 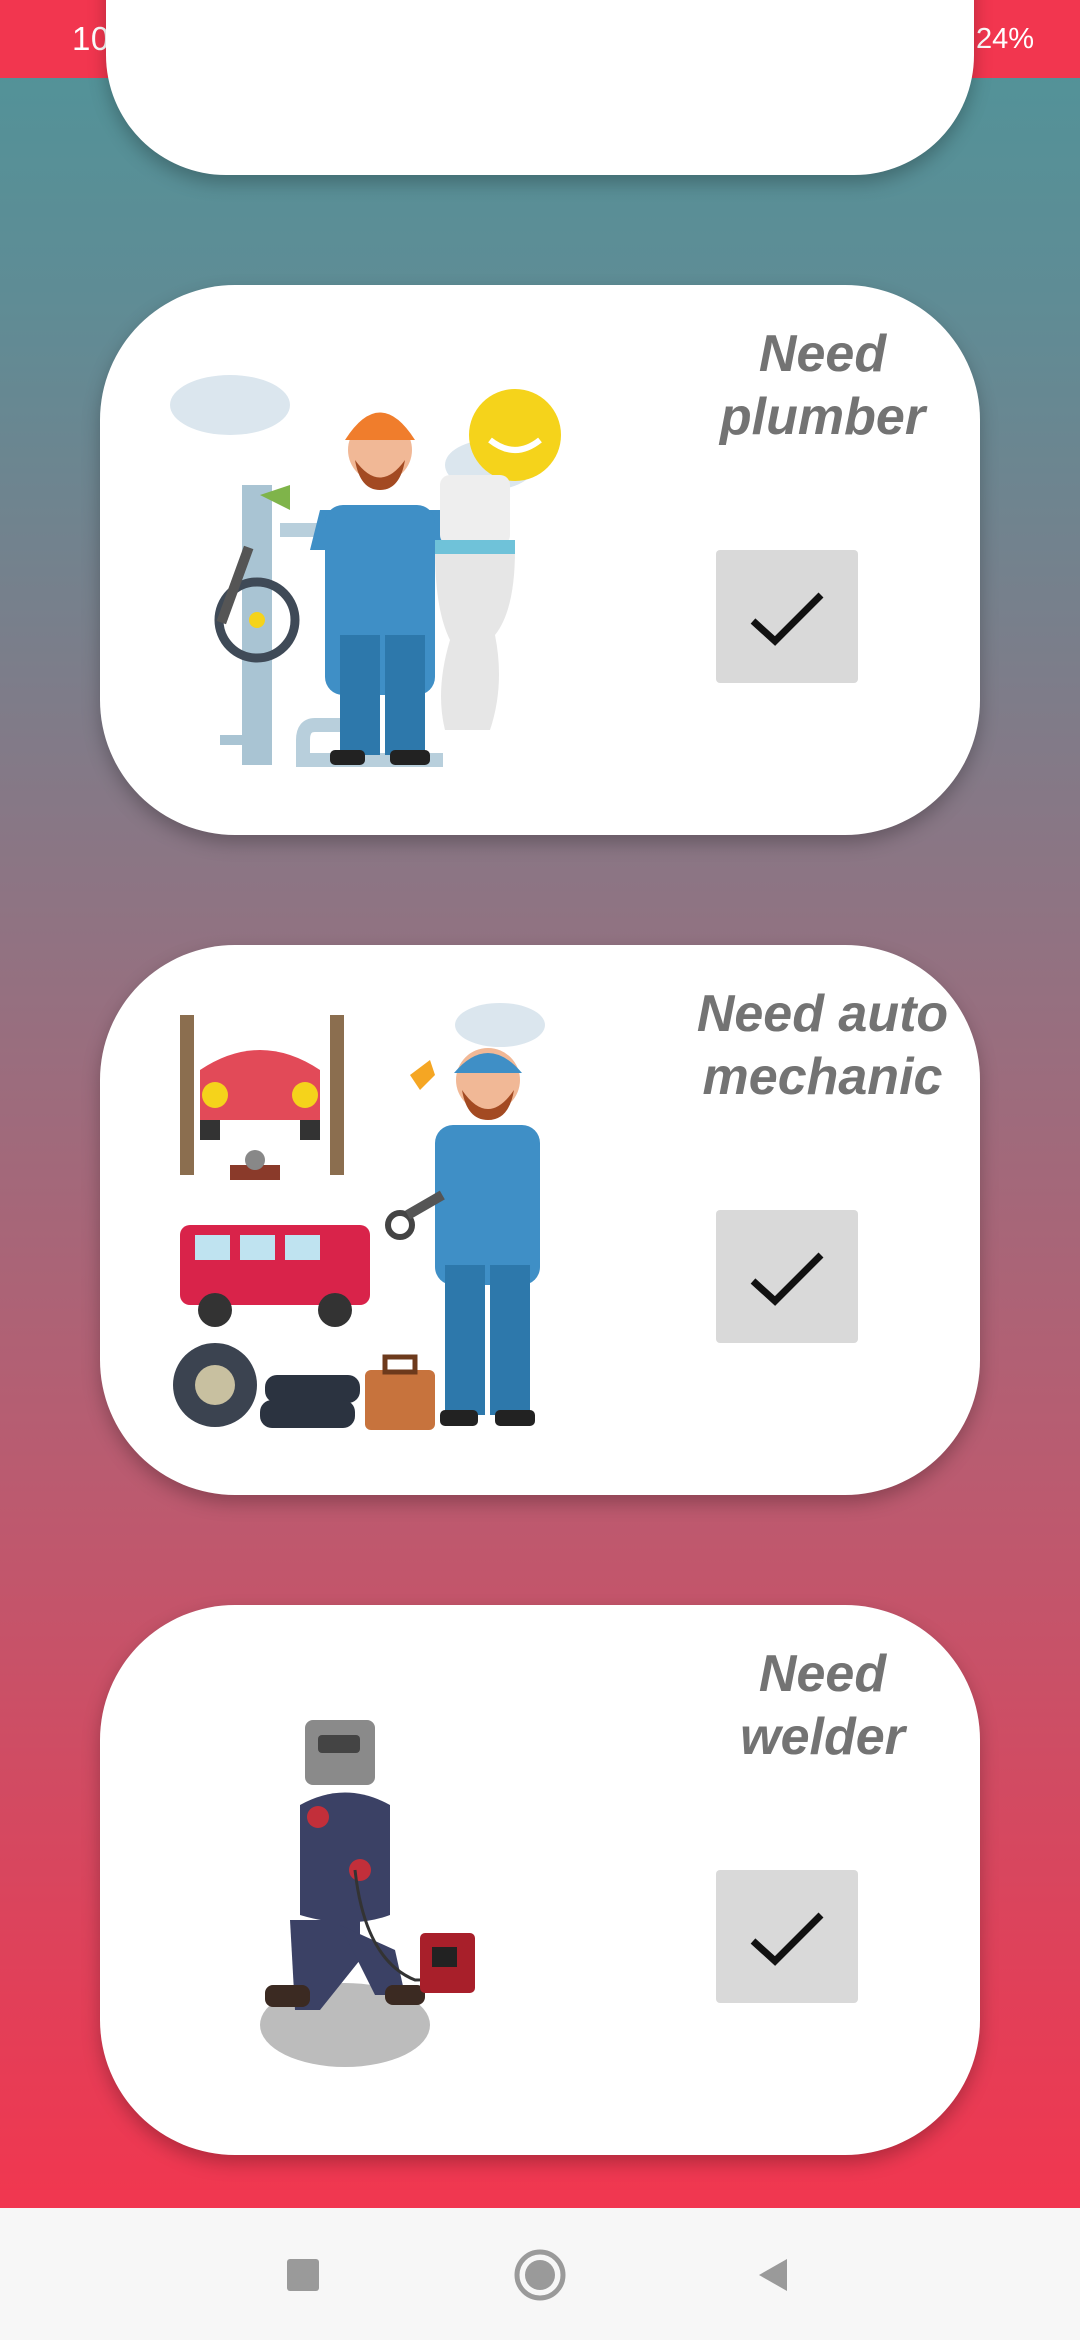 I want to click on plumber-illustration, so click(x=365, y=571).